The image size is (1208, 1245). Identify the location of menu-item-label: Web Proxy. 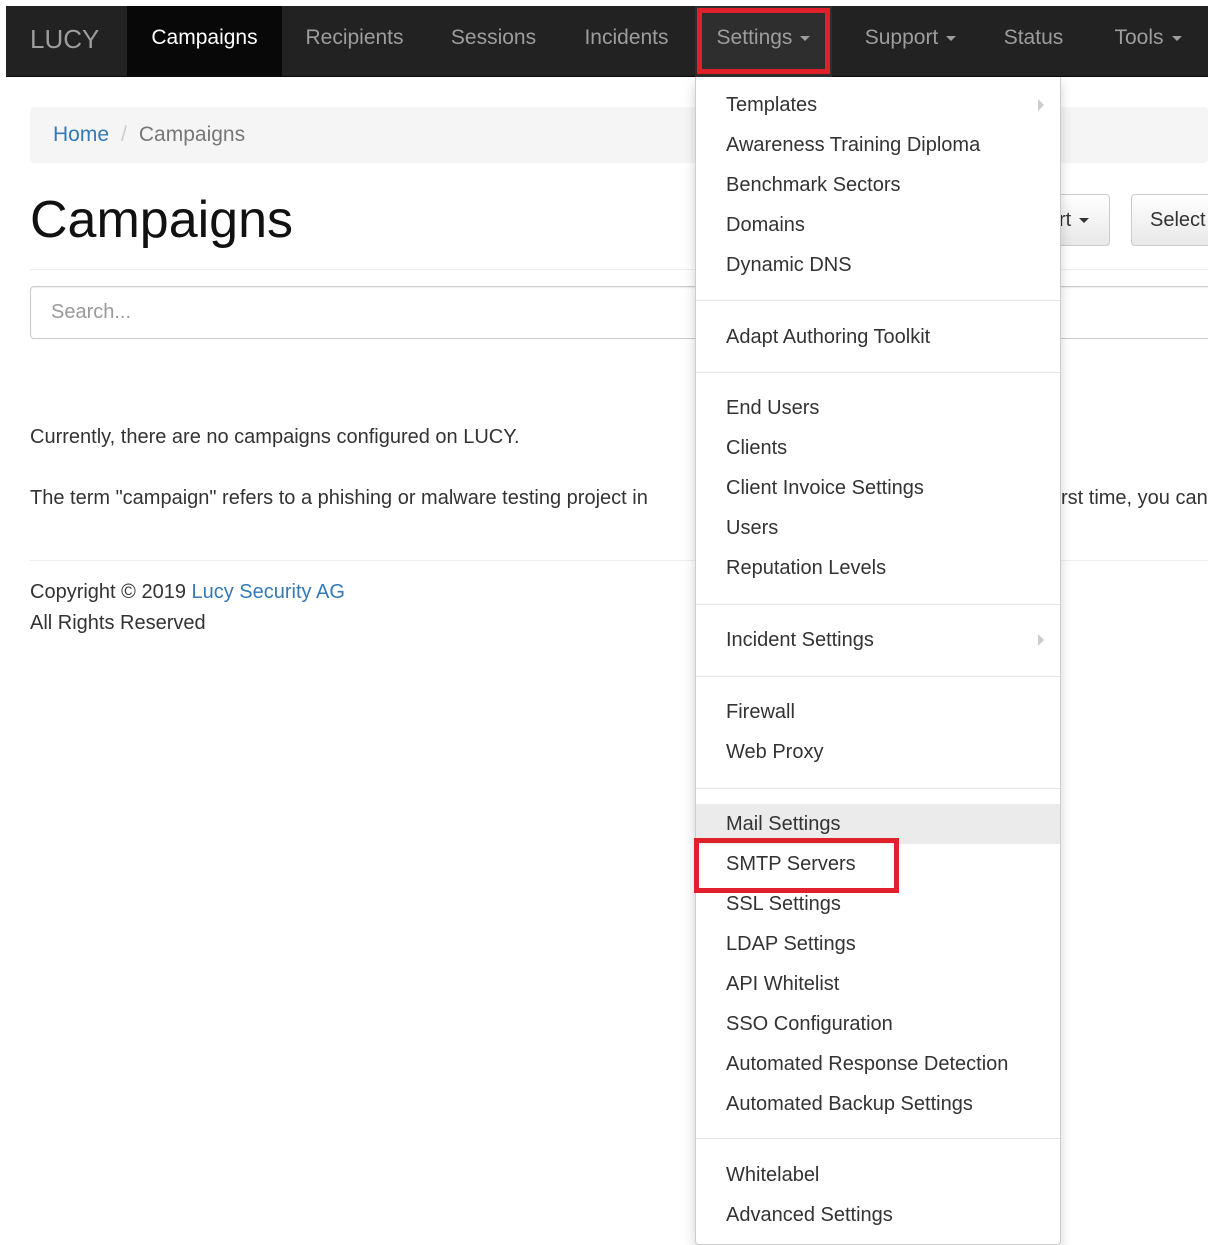
(775, 752).